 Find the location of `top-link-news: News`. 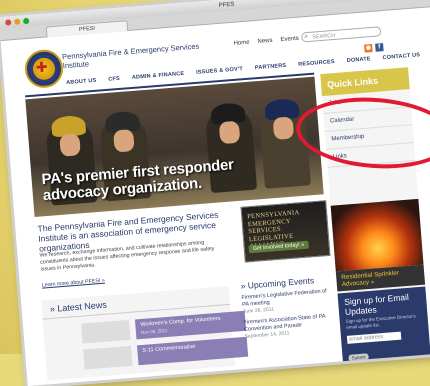

top-link-news: News is located at coordinates (264, 41).